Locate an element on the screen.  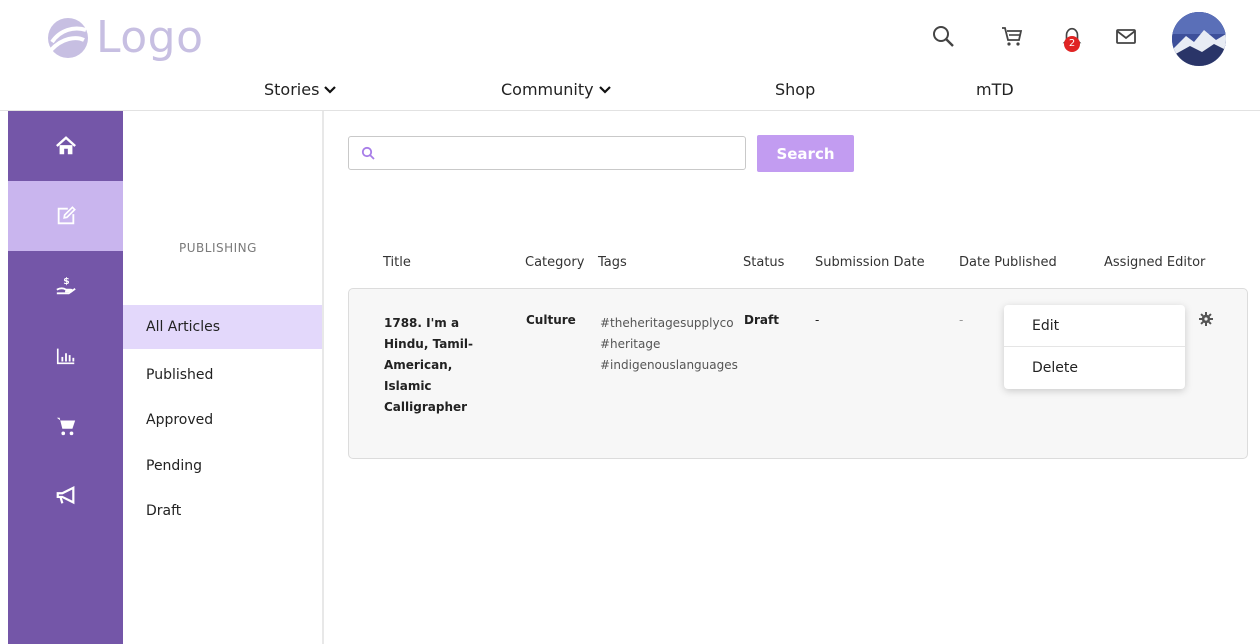
search-input is located at coordinates (564, 153).